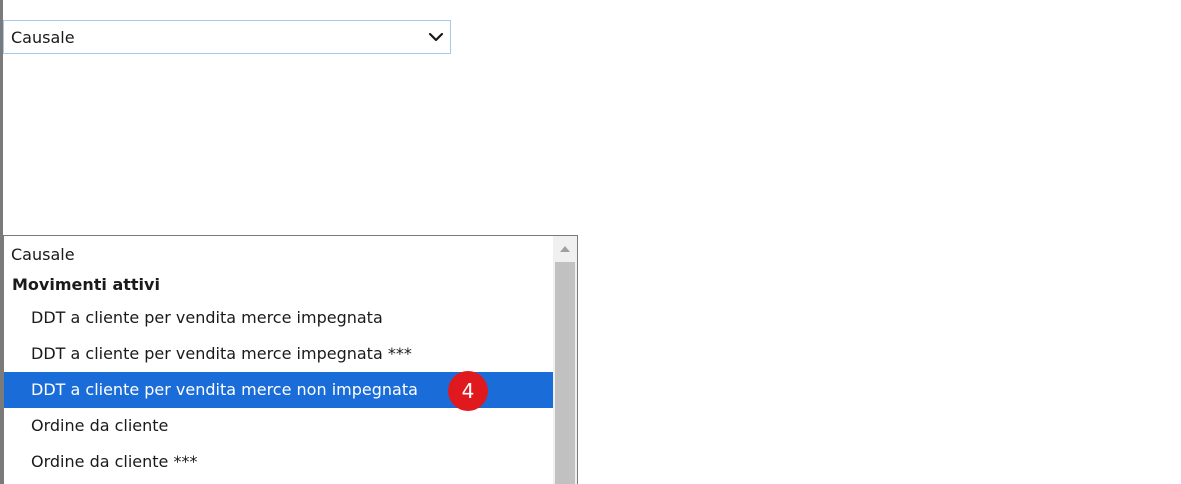 This screenshot has width=1181, height=484. Describe the element at coordinates (436, 37) in the screenshot. I see `chevron-down-icon` at that location.